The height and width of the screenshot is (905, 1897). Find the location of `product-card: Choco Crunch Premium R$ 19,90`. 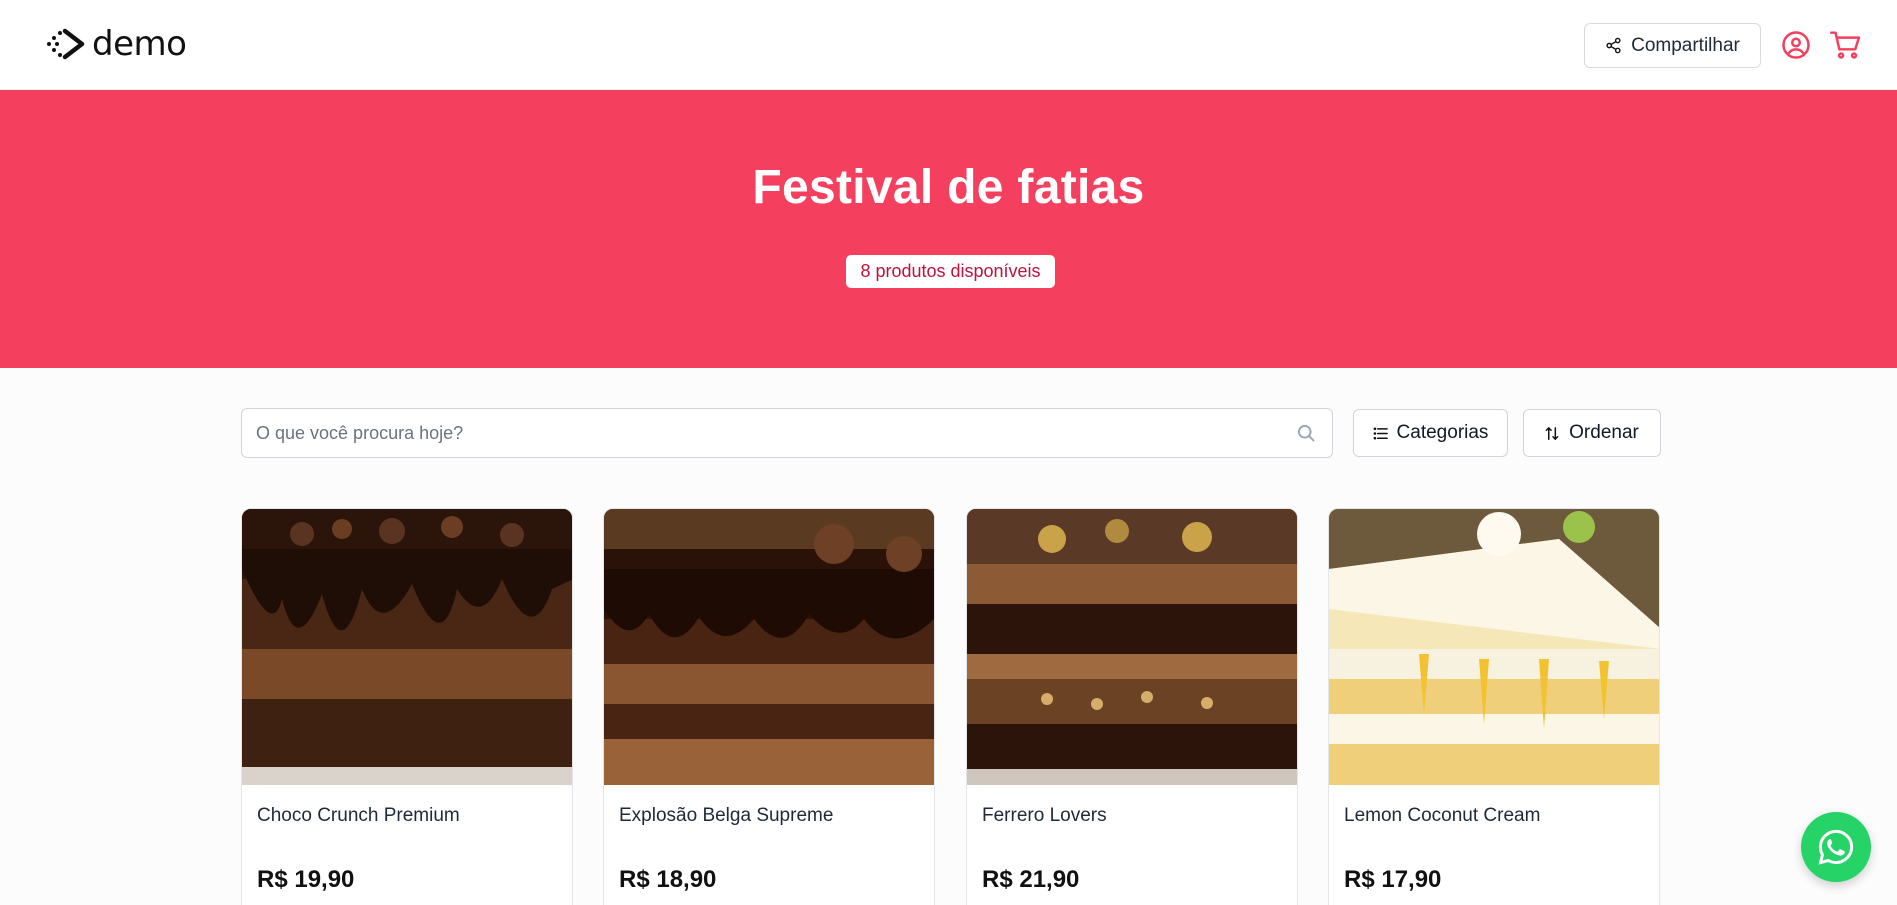

product-card: Choco Crunch Premium R$ 19,90 is located at coordinates (407, 706).